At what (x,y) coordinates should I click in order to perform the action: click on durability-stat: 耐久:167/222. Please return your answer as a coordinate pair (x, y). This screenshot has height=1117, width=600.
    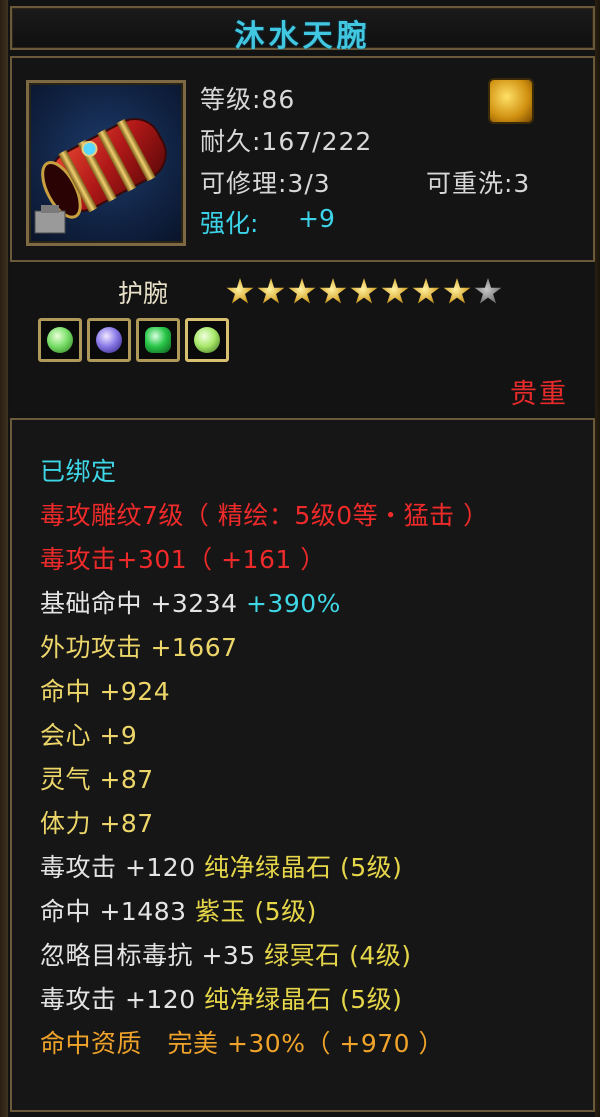
    Looking at the image, I should click on (286, 141).